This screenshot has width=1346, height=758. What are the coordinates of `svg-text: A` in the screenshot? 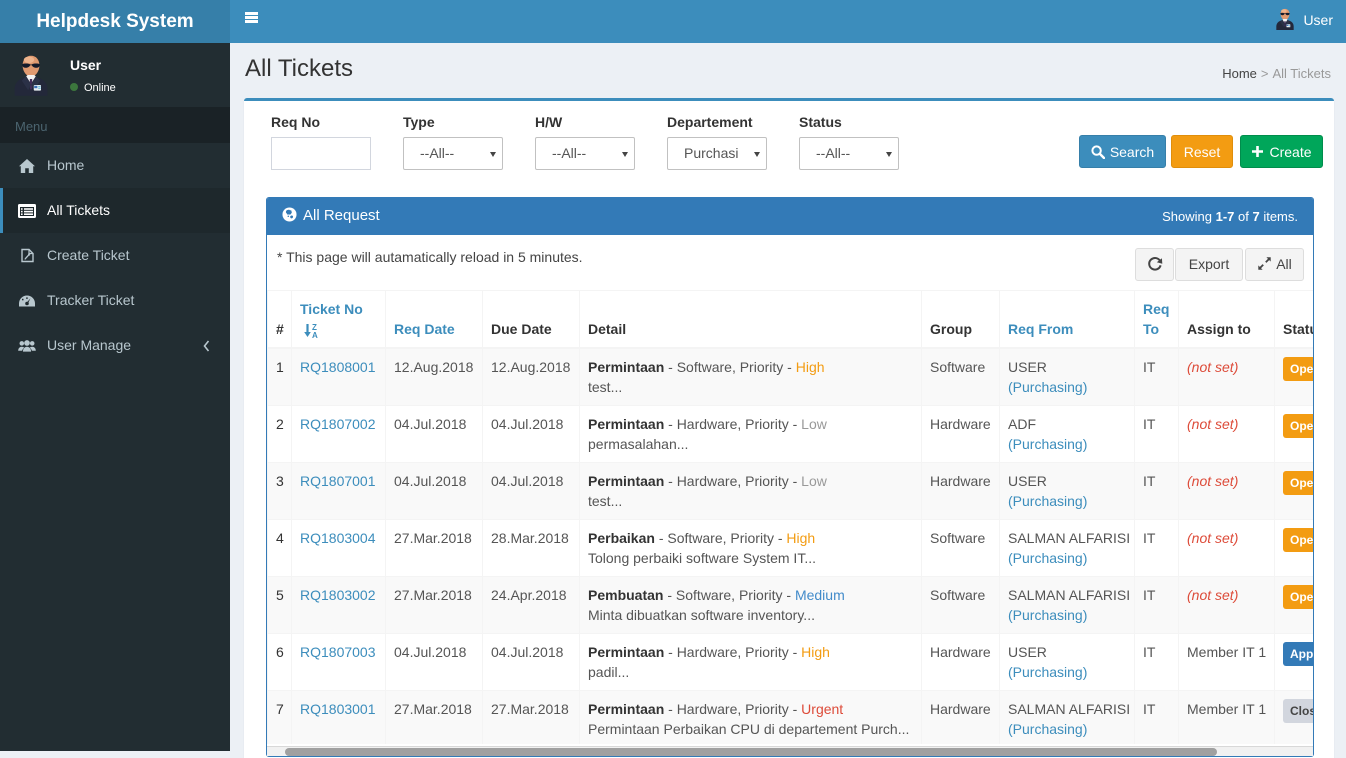 It's located at (315, 334).